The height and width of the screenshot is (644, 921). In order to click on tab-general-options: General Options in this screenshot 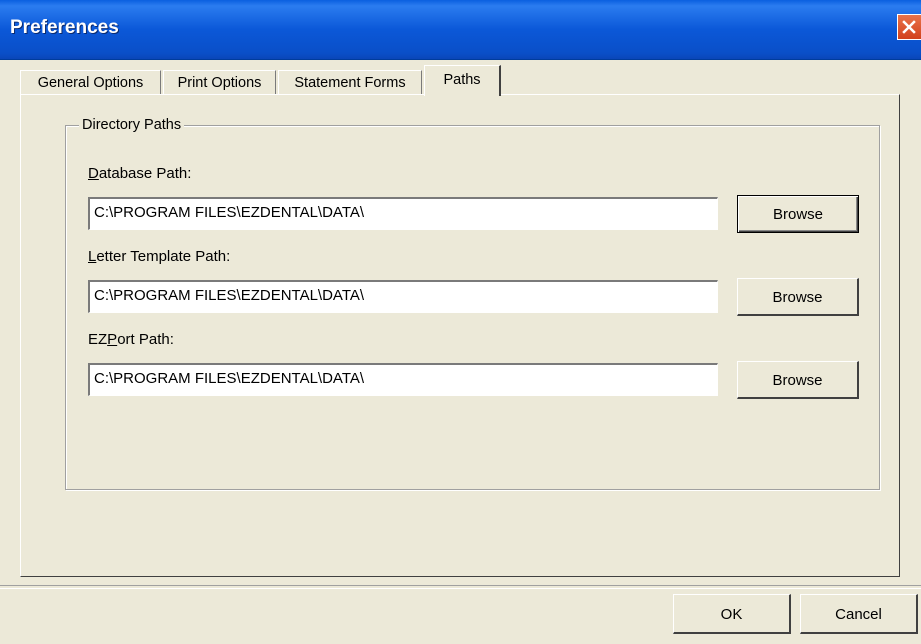, I will do `click(90, 82)`.